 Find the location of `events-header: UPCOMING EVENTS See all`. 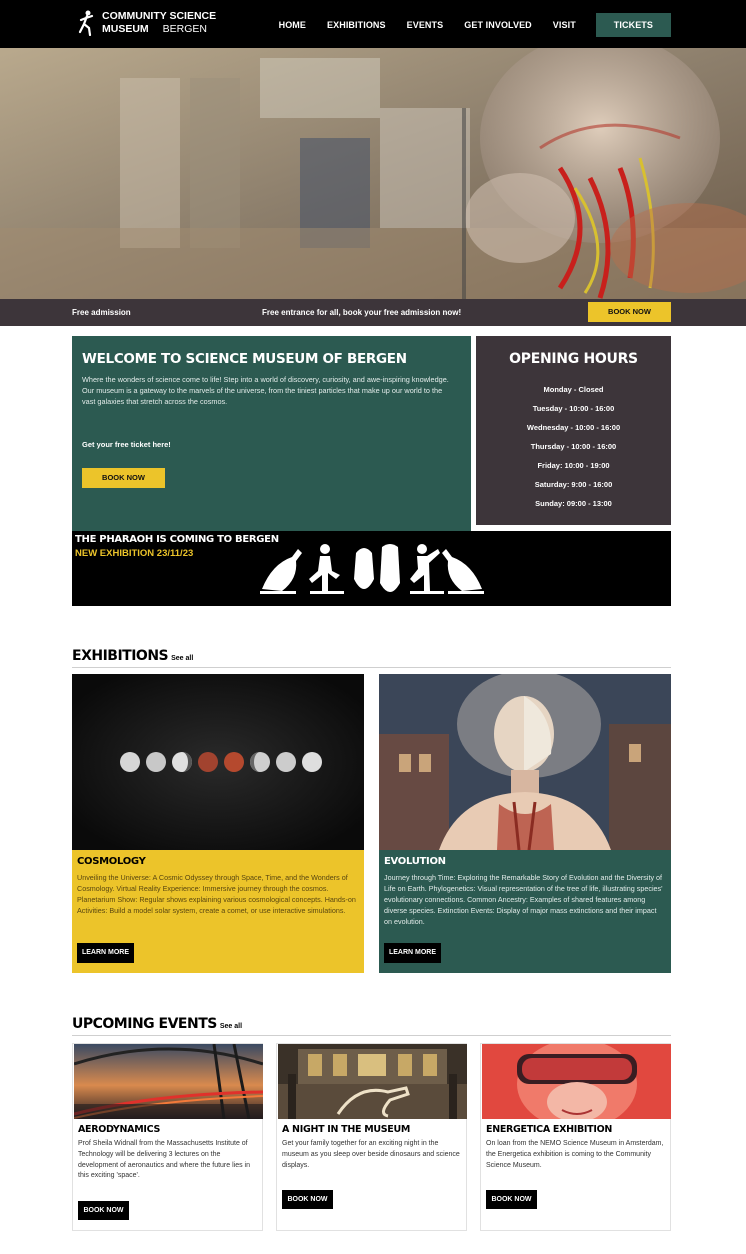

events-header: UPCOMING EVENTS See all is located at coordinates (157, 1024).